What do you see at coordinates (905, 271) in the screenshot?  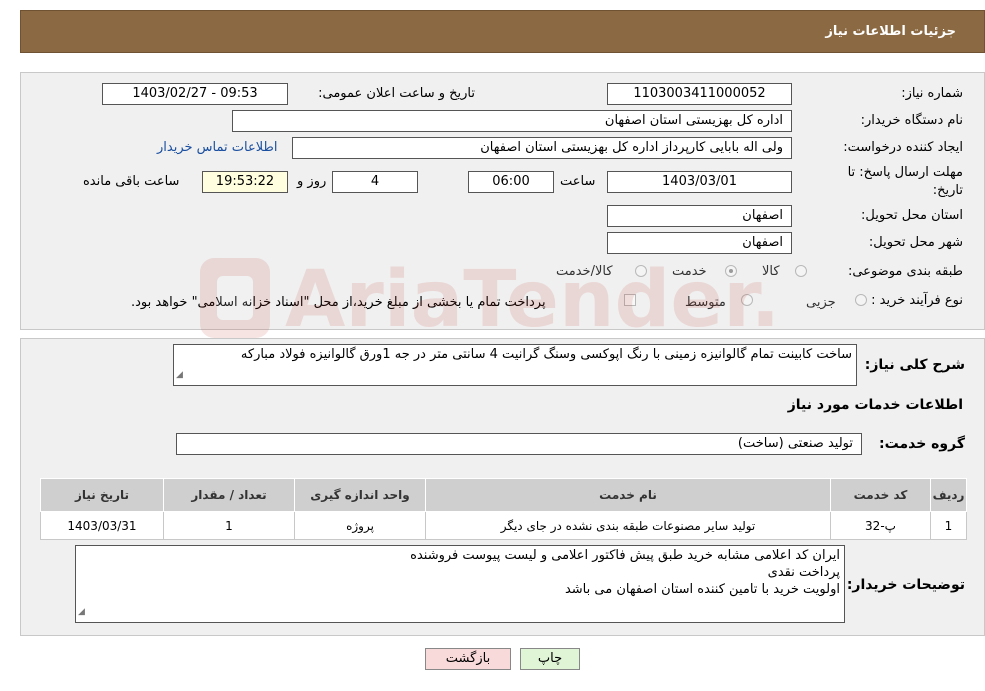 I see `category-label: طبقه بندی موضوعی:` at bounding box center [905, 271].